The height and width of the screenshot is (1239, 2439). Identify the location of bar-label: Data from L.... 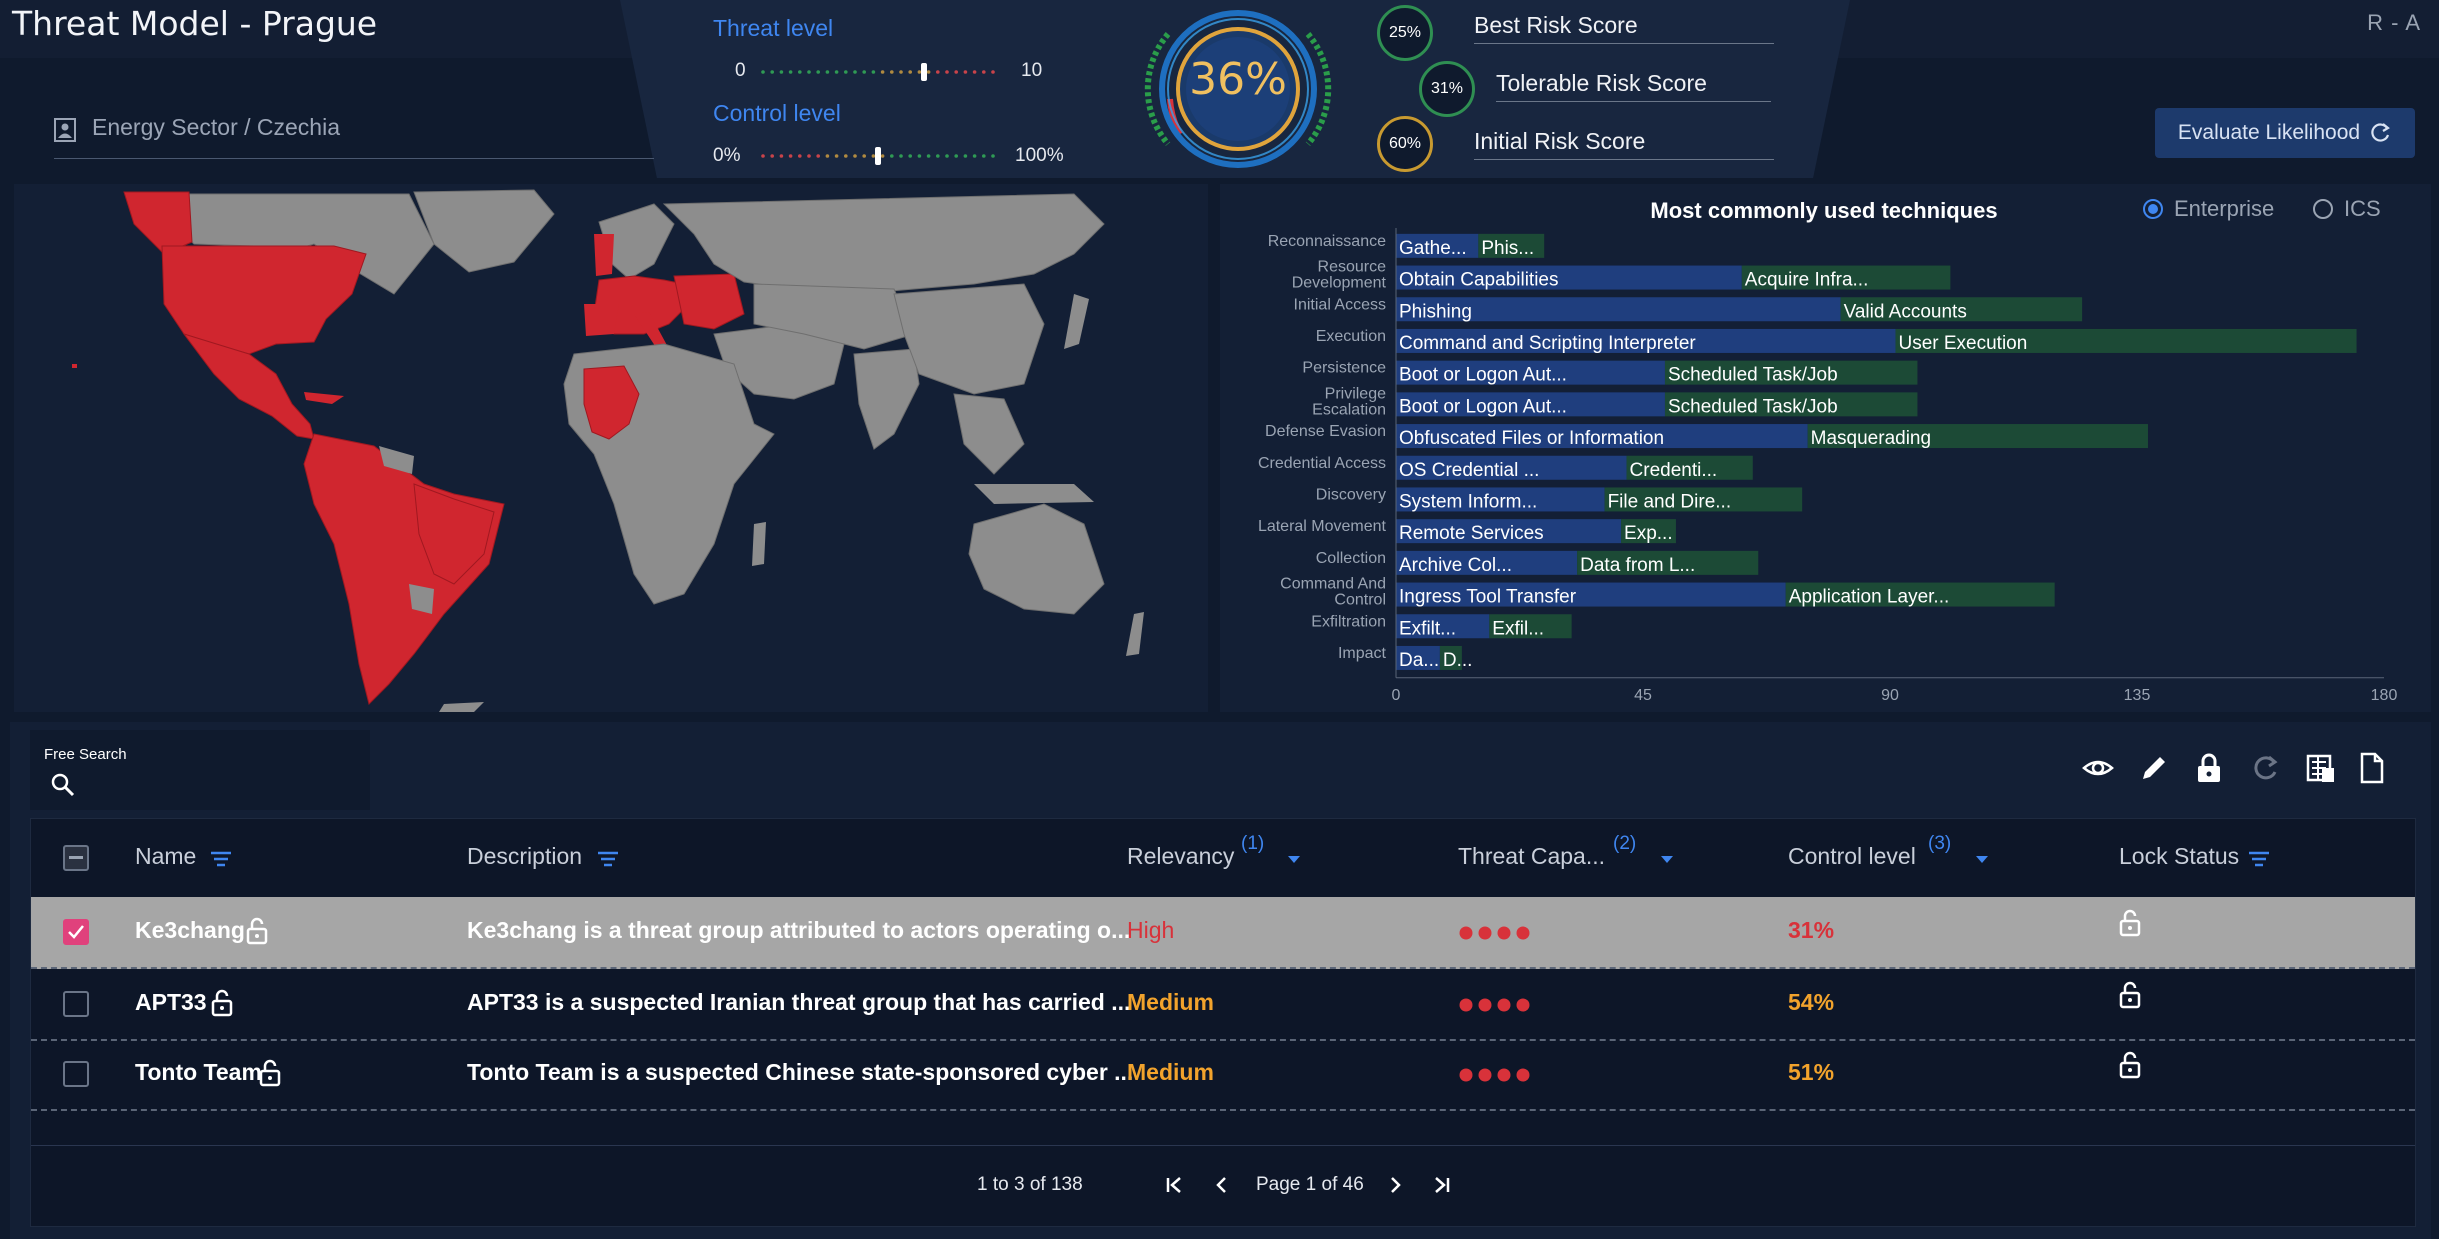
(1637, 565).